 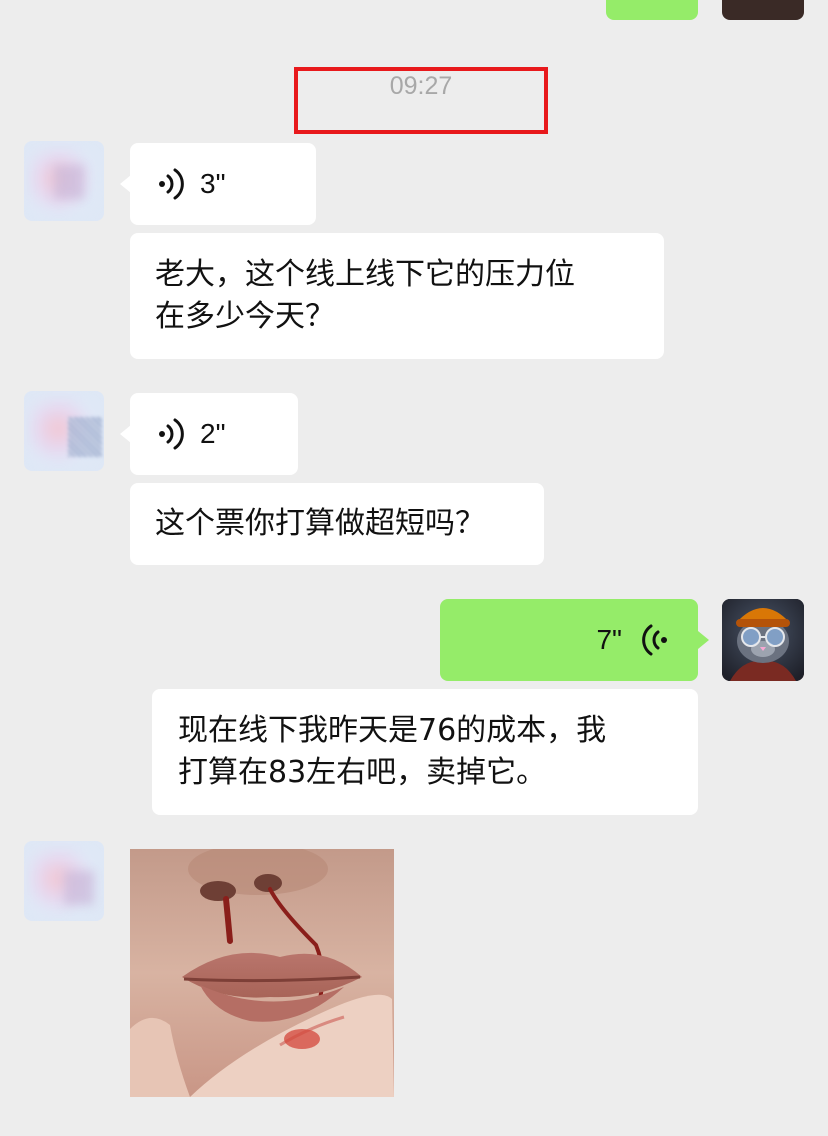 I want to click on message-line: 这个票你打算做超短吗？, so click(x=320, y=523).